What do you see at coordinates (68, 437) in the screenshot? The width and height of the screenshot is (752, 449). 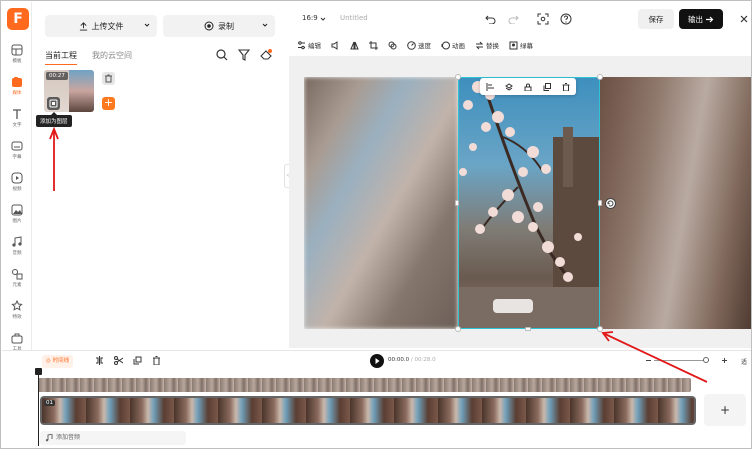 I see `add-audio-label: 添加音频` at bounding box center [68, 437].